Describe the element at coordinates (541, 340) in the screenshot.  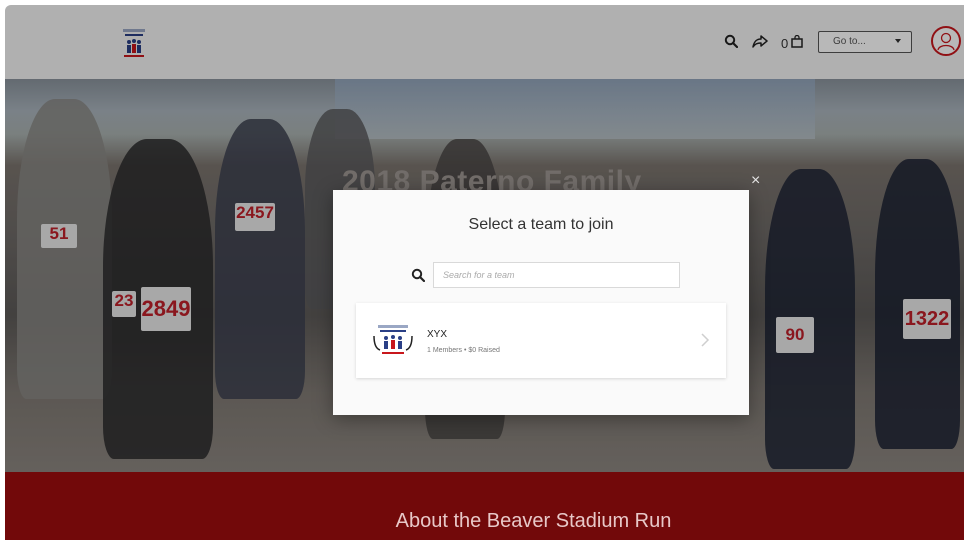
I see `team-list-item: XYX 1 Members • $0 Raised` at that location.